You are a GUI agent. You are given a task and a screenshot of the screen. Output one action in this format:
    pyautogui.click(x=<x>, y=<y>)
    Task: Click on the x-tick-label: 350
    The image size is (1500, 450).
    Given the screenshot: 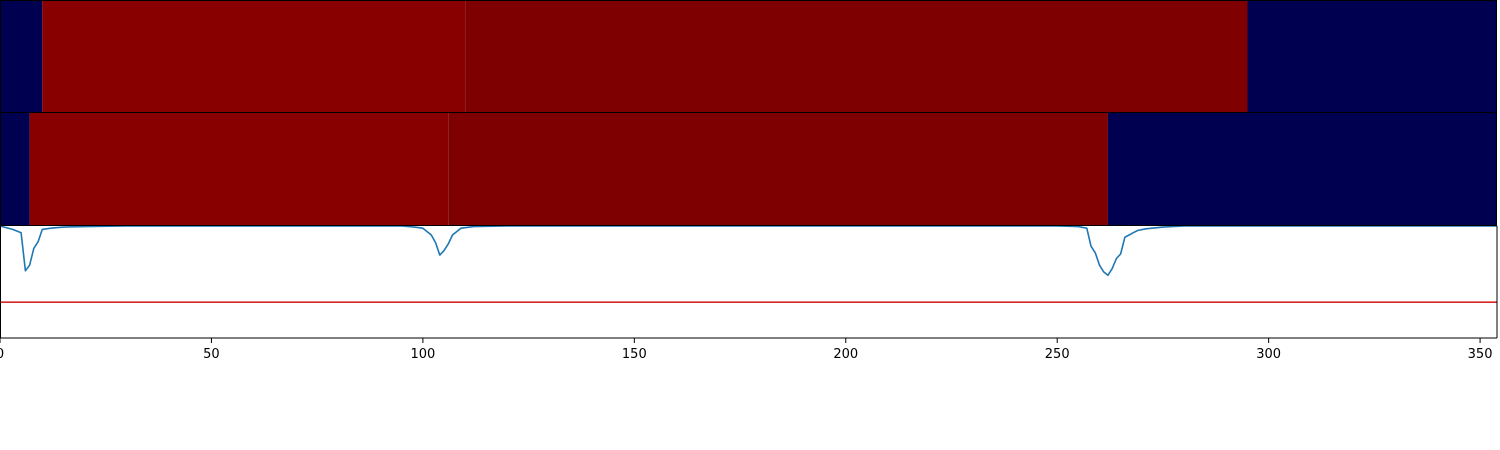 What is the action you would take?
    pyautogui.click(x=1480, y=354)
    